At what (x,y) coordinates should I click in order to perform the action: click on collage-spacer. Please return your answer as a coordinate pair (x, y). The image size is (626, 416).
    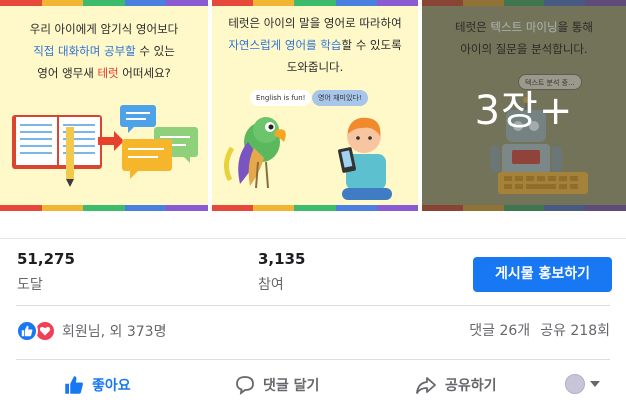
    Looking at the image, I should click on (313, 225).